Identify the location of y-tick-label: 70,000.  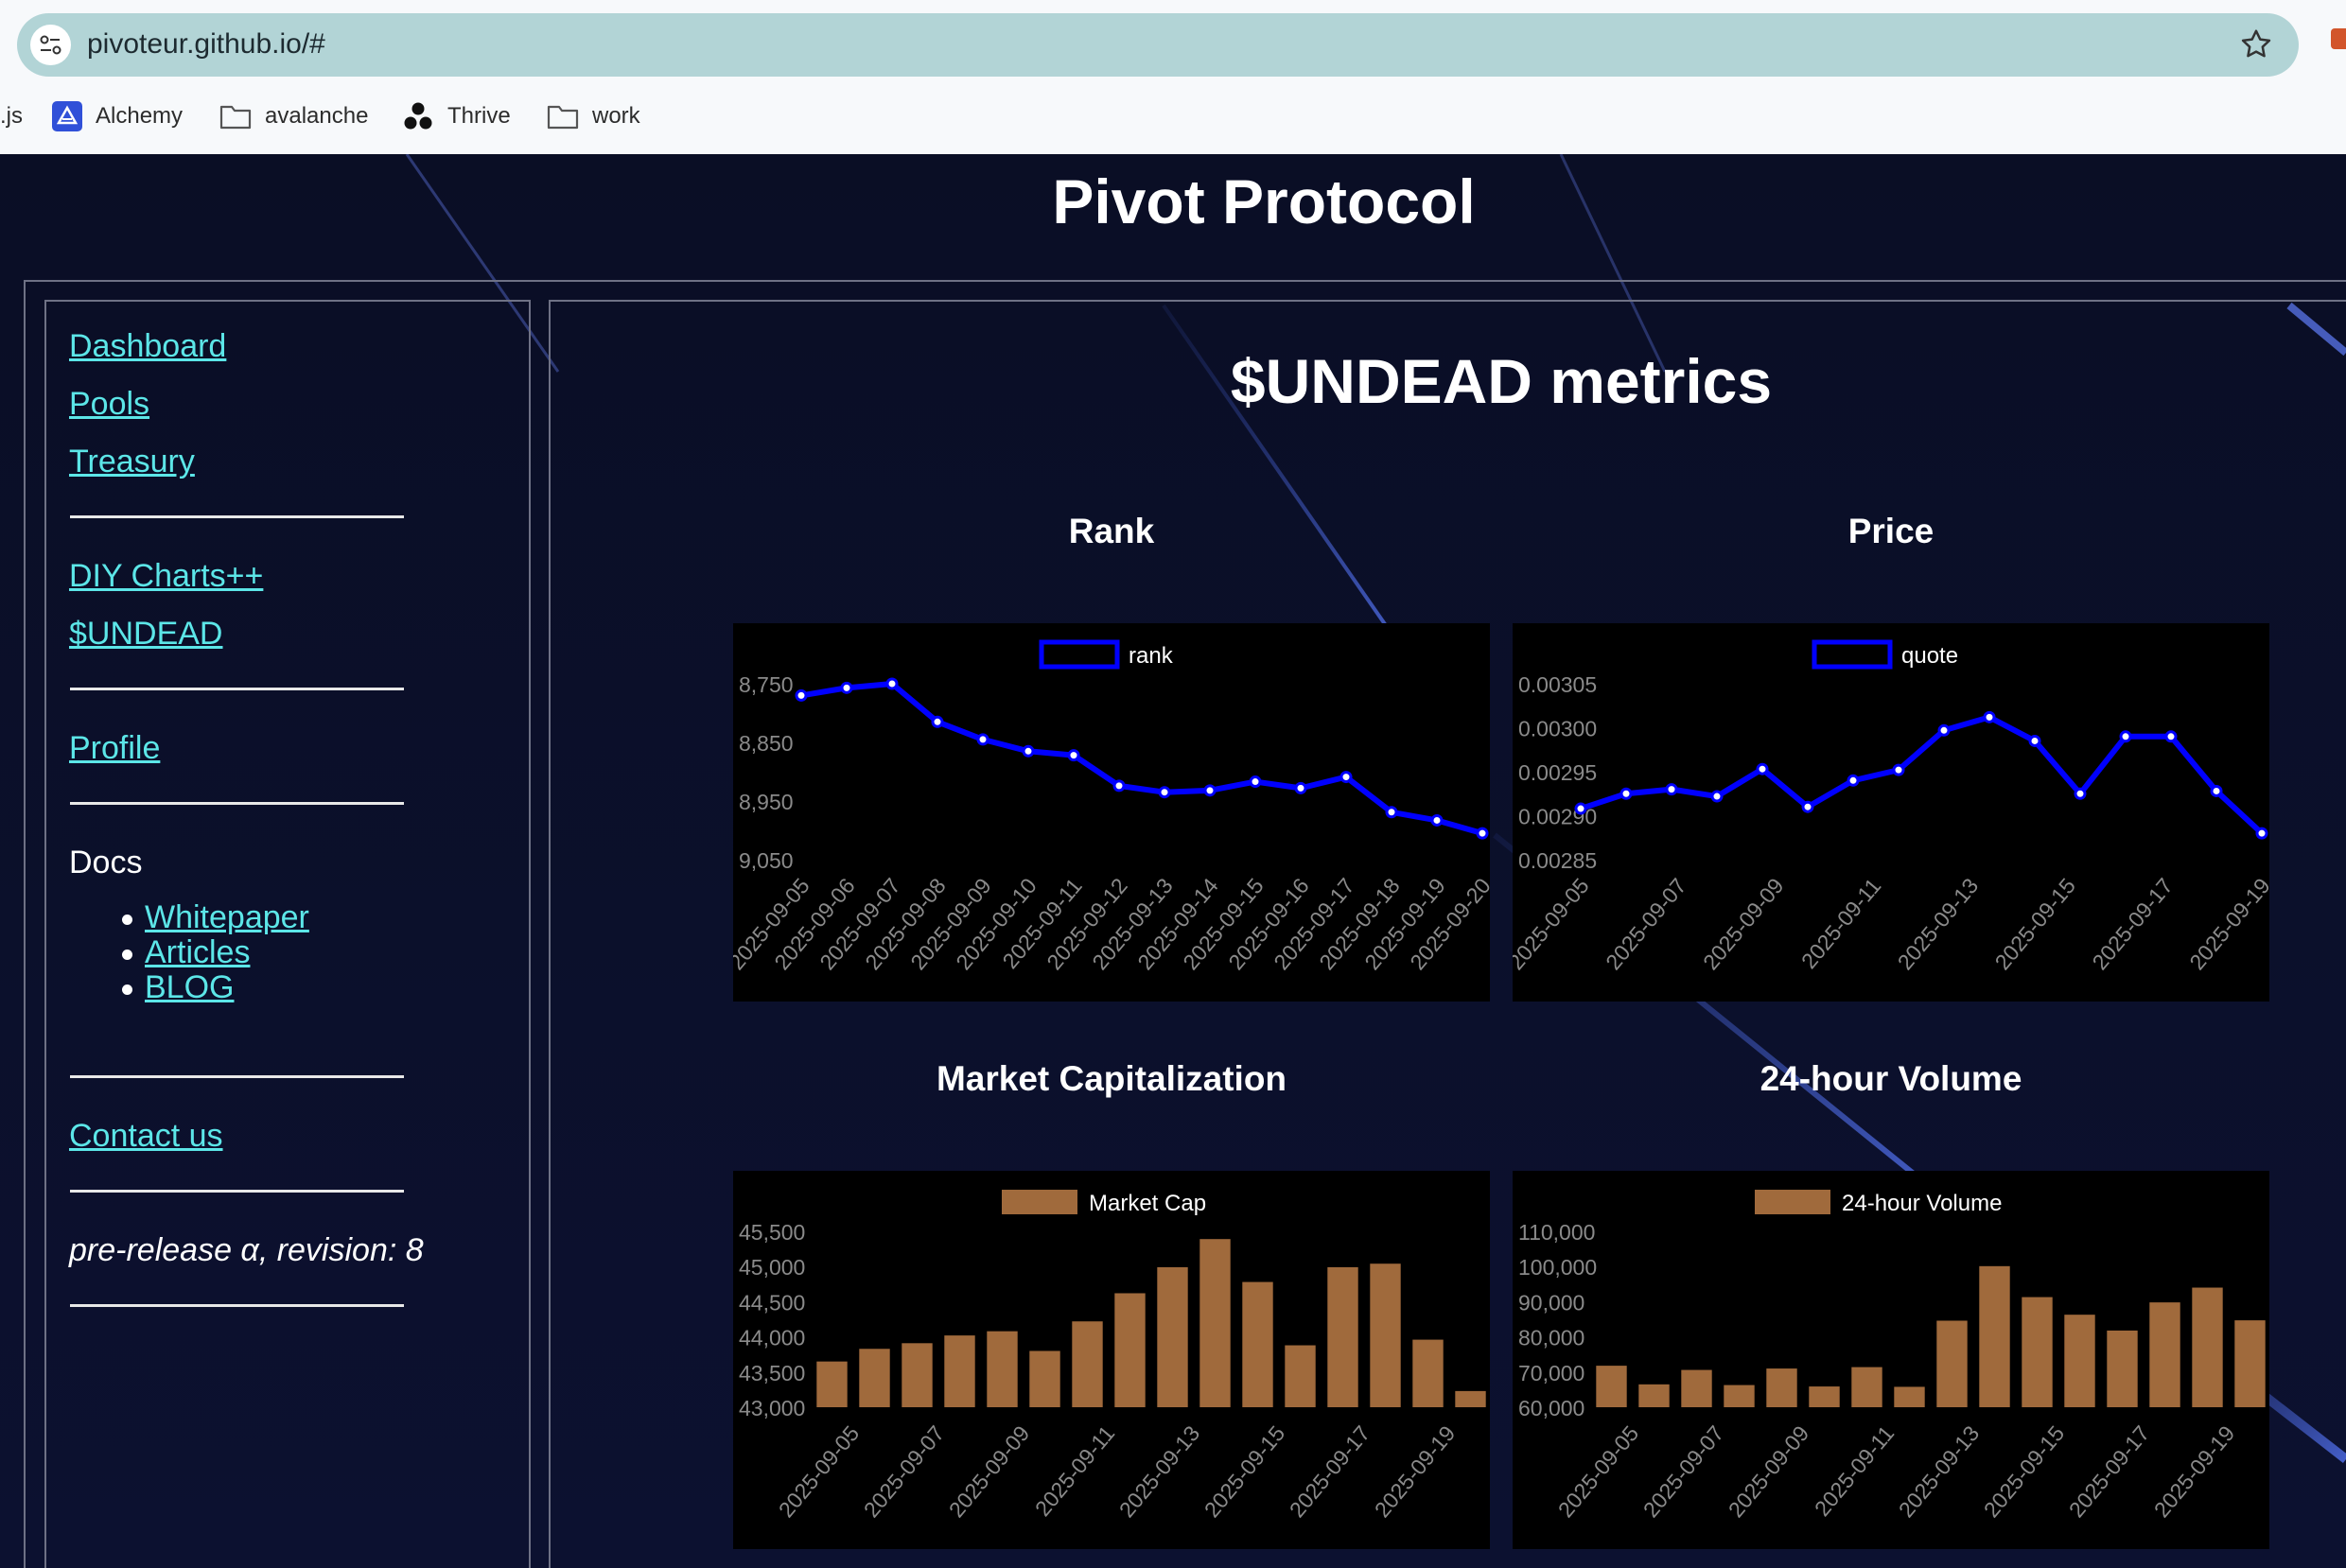
(1551, 1373).